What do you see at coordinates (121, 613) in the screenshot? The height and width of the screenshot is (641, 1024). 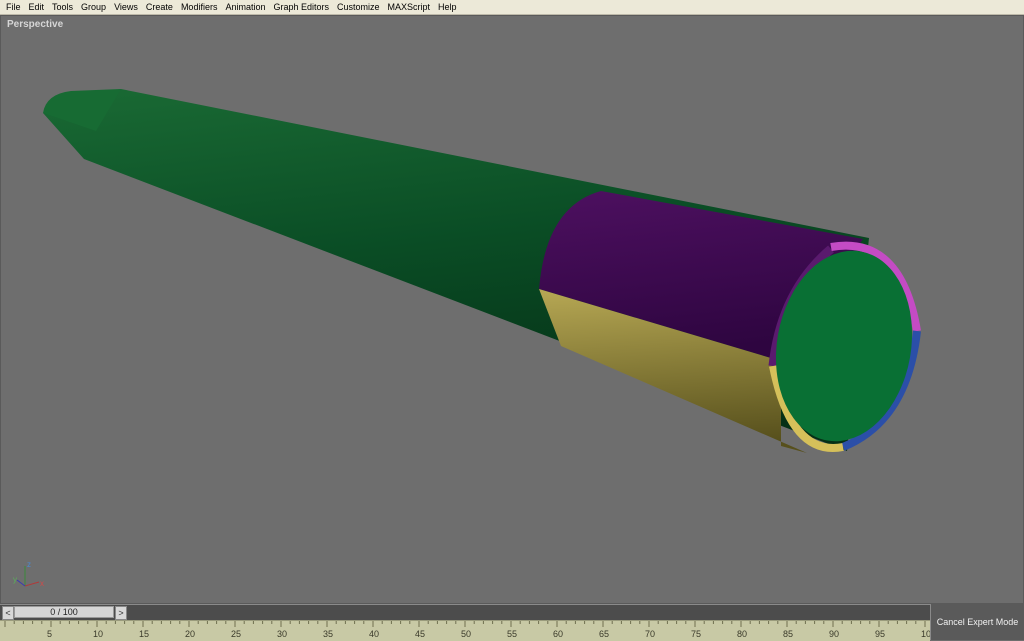 I see `time-slider-next-button: >` at bounding box center [121, 613].